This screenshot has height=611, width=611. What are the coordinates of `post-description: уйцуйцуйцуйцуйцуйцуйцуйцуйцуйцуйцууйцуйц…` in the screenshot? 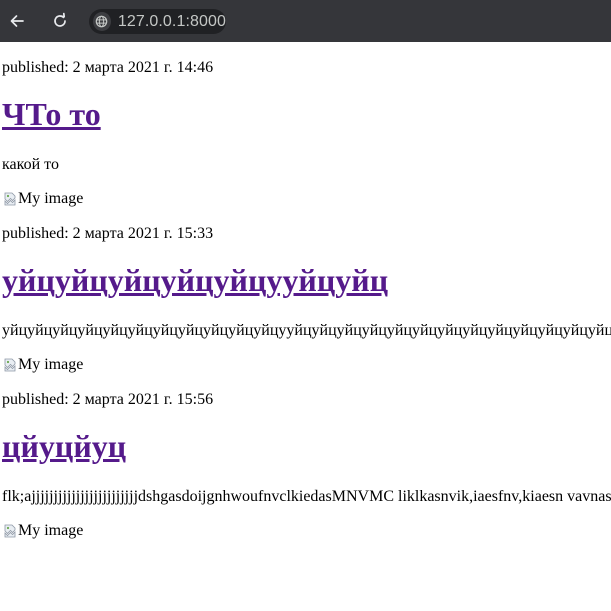 It's located at (306, 330).